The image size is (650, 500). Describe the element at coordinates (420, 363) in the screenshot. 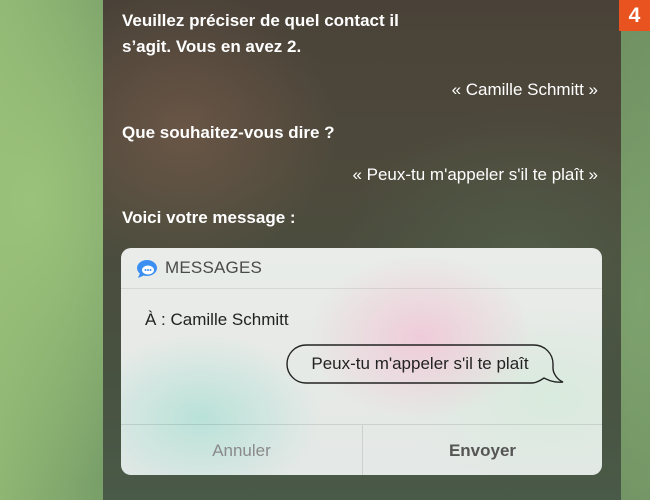

I see `message-bubble-text: Peux-tu m'appeler s'il te plaît` at that location.